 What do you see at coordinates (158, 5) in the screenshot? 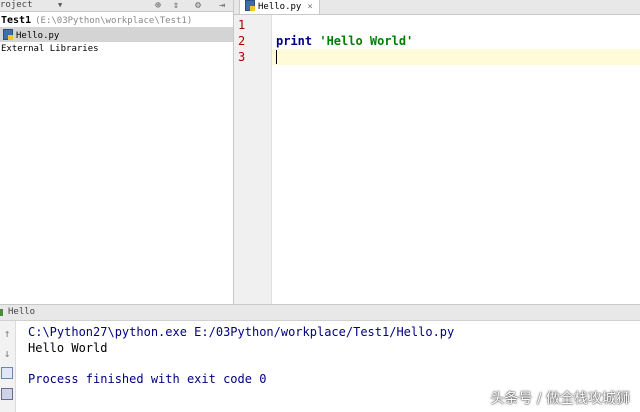
I see `target-icon: ⊕` at bounding box center [158, 5].